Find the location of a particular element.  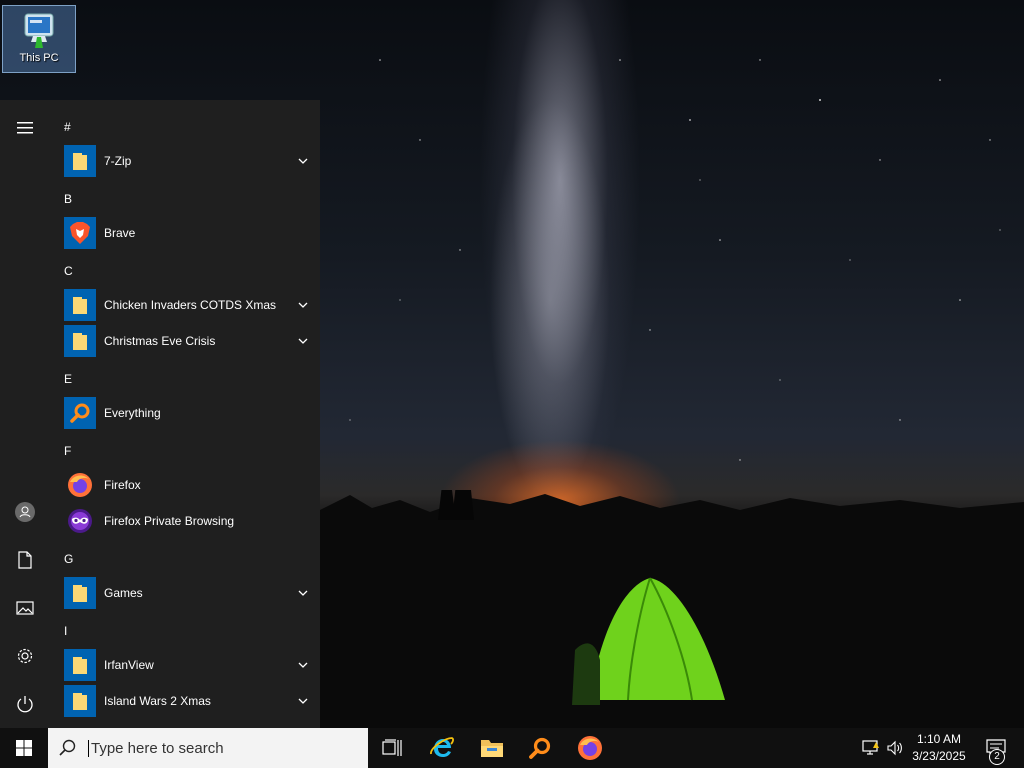

firefox-taskbar-button is located at coordinates (590, 748).